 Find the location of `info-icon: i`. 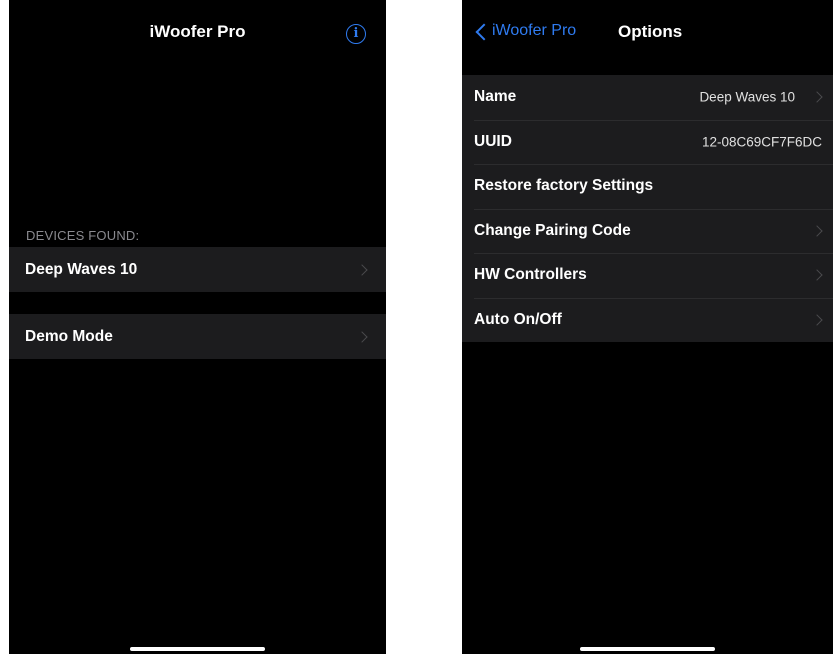

info-icon: i is located at coordinates (356, 34).